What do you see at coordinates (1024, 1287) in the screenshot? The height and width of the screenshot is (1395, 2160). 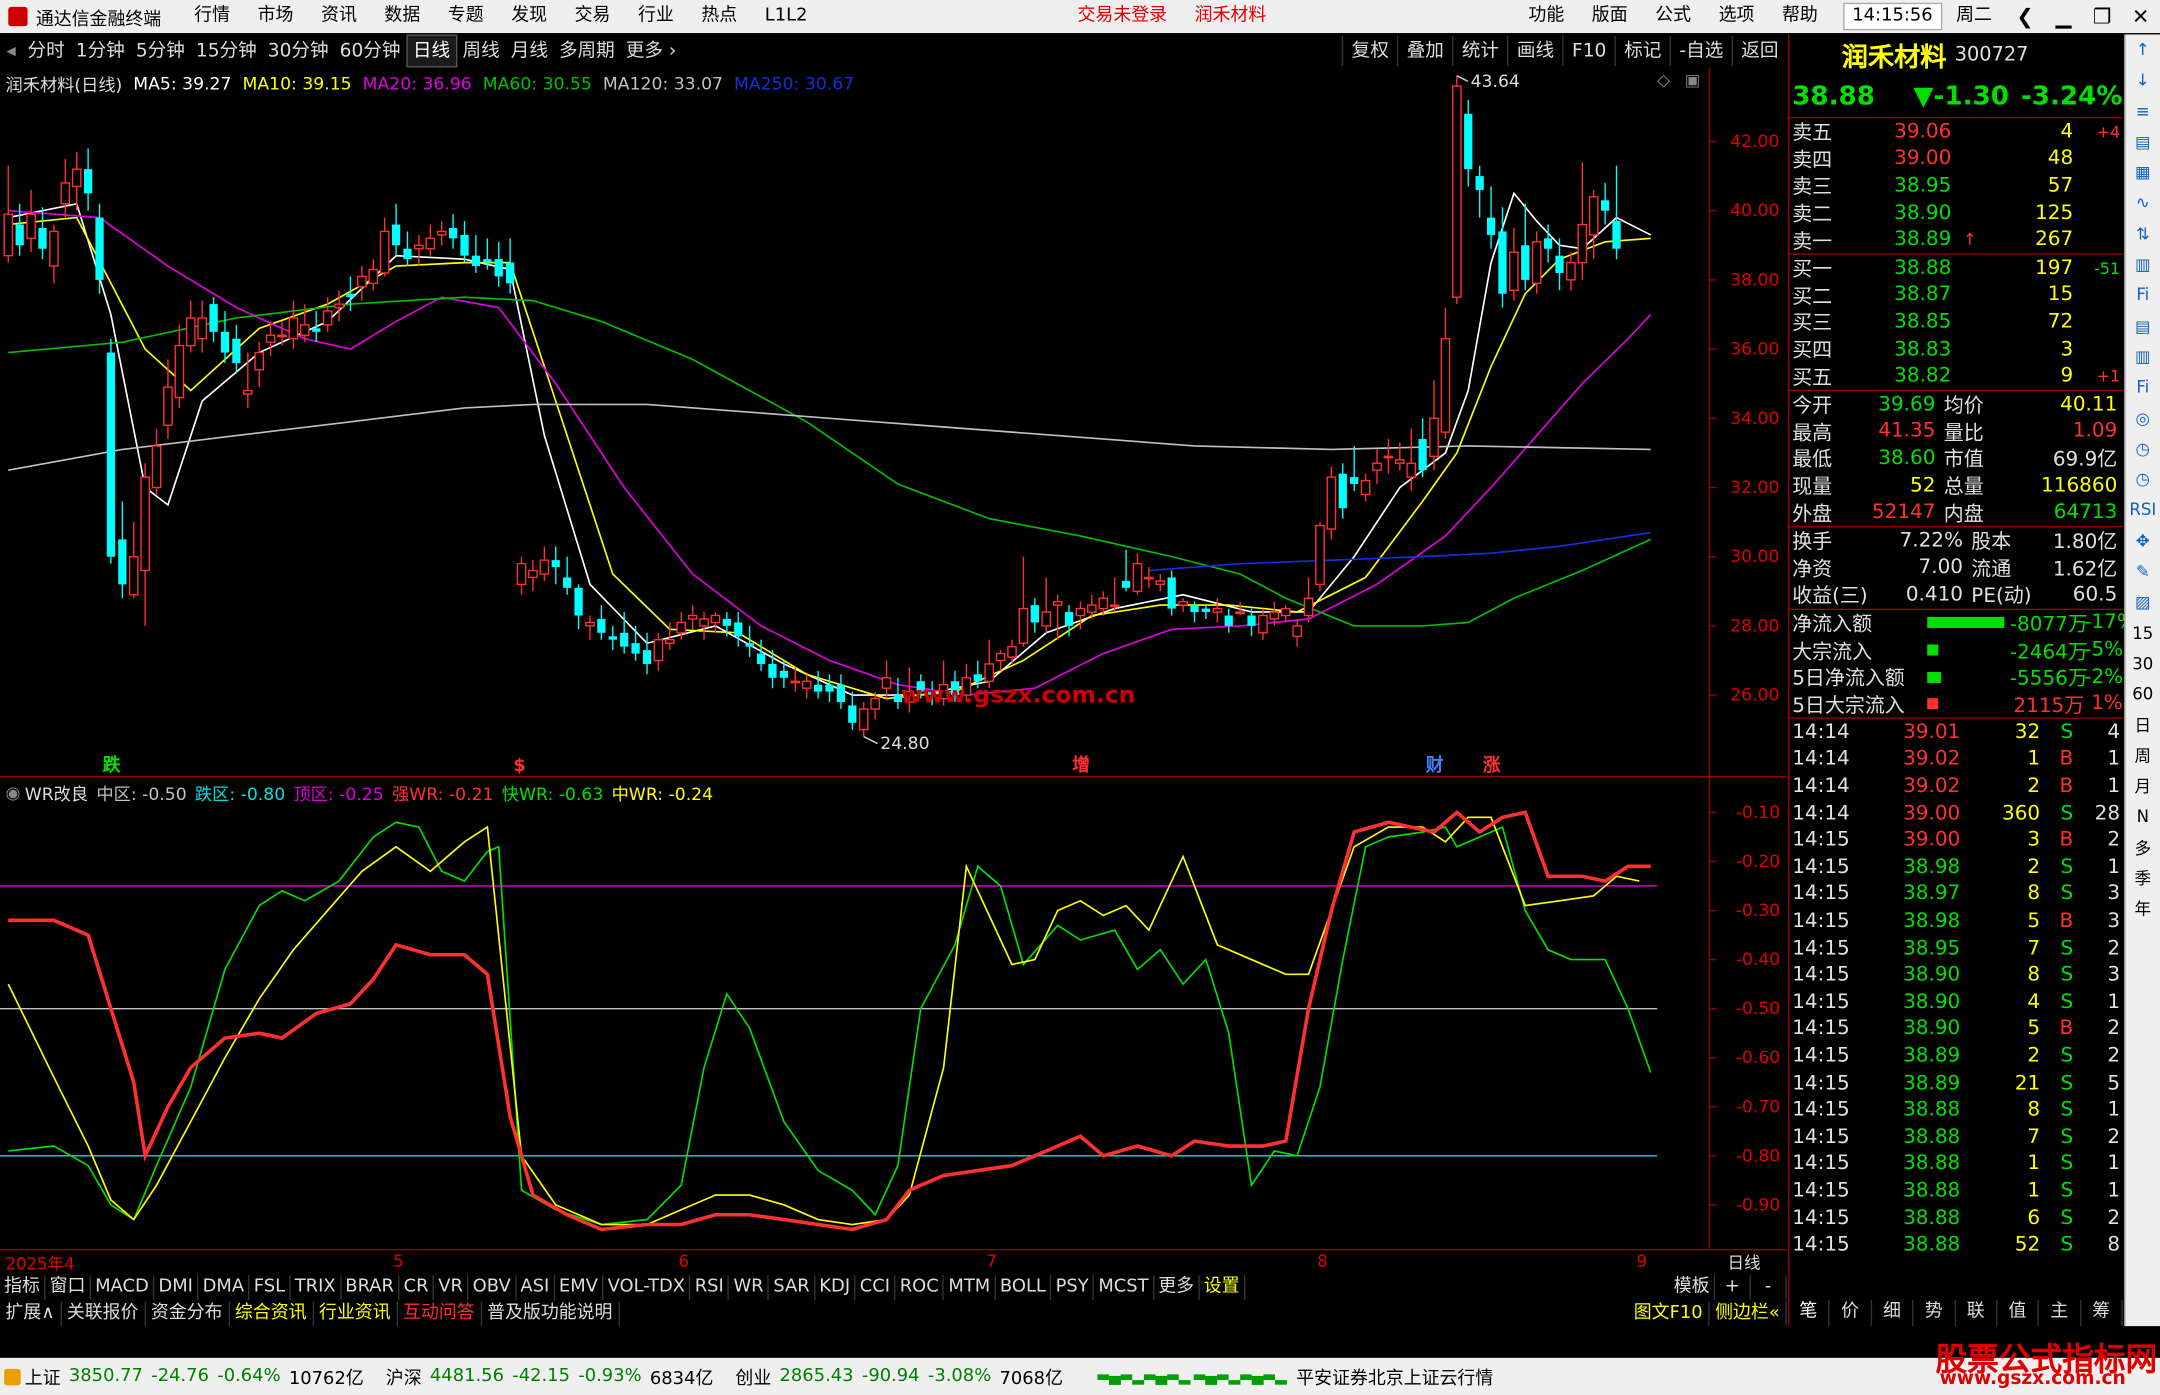 I see `indicator-tab: BOLL` at bounding box center [1024, 1287].